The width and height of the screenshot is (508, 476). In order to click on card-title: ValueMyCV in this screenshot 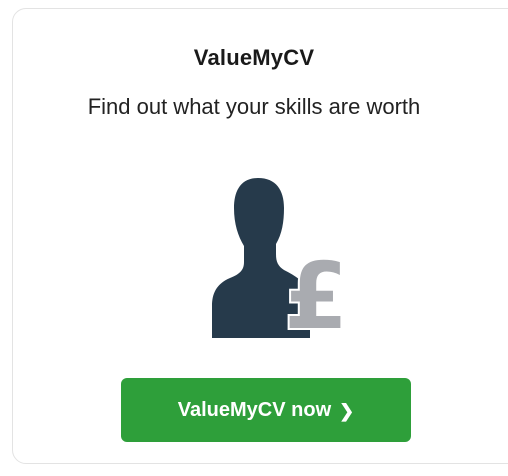, I will do `click(254, 57)`.